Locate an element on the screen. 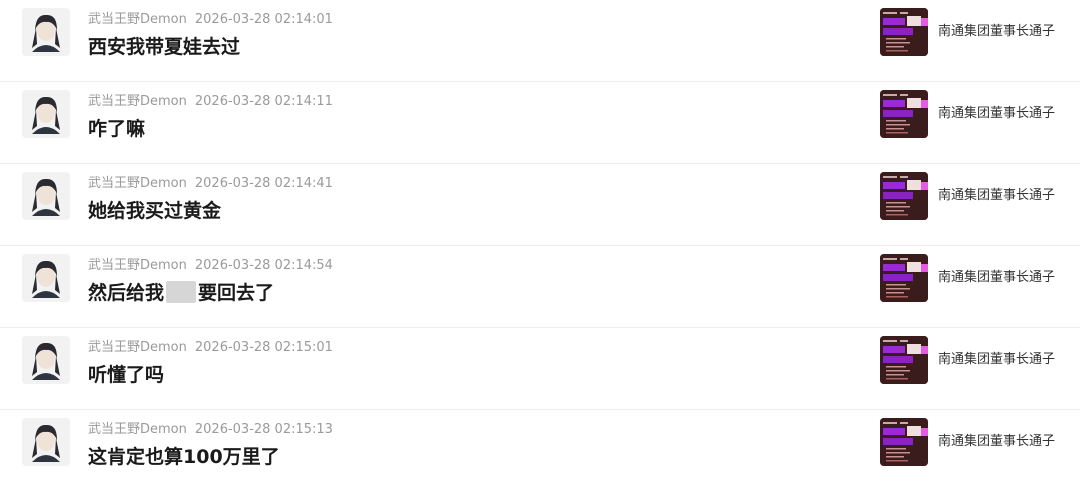 The image size is (1080, 492). comment-text-part: 她给我买过黄金 is located at coordinates (155, 211).